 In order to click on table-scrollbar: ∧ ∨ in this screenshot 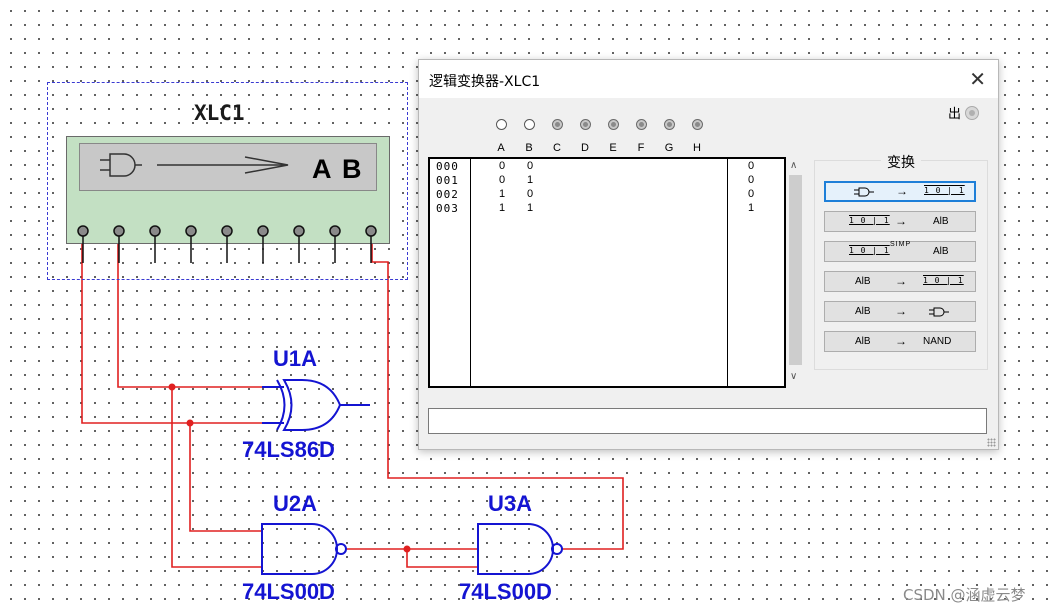, I will do `click(795, 272)`.